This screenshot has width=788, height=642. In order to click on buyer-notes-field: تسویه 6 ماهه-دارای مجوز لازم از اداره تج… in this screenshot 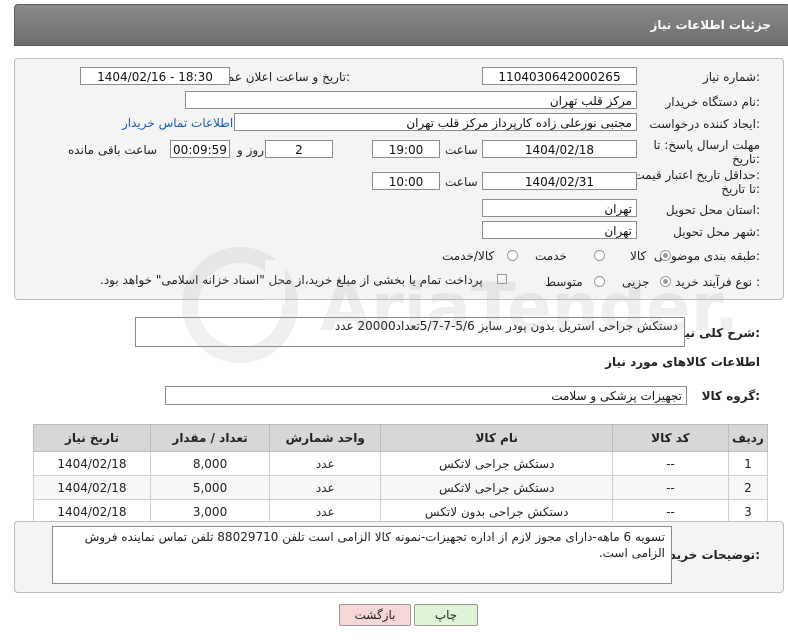, I will do `click(362, 555)`.